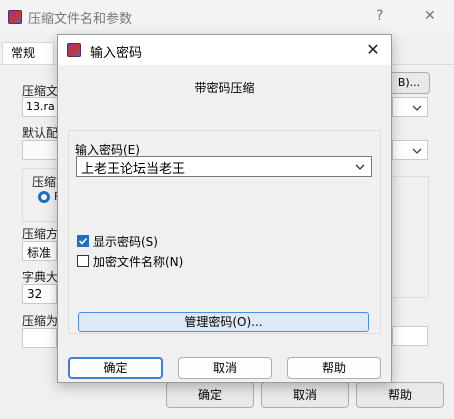  What do you see at coordinates (116, 53) in the screenshot?
I see `dialog-title: 输入密码` at bounding box center [116, 53].